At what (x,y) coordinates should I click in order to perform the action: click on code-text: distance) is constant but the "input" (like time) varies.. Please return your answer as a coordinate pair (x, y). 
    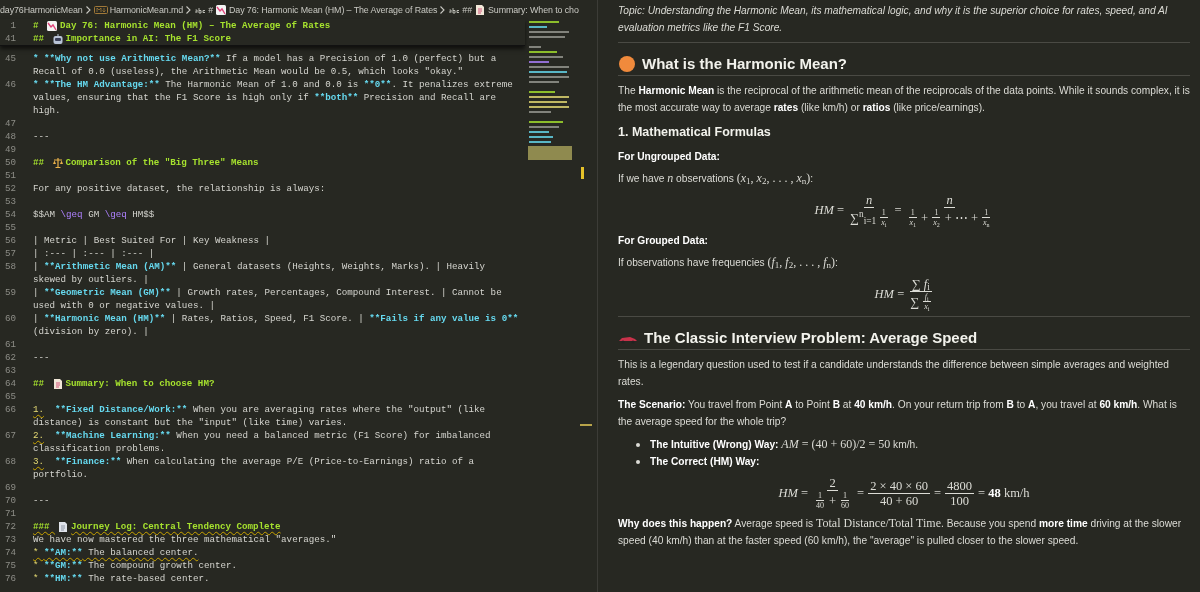
    Looking at the image, I should click on (190, 422).